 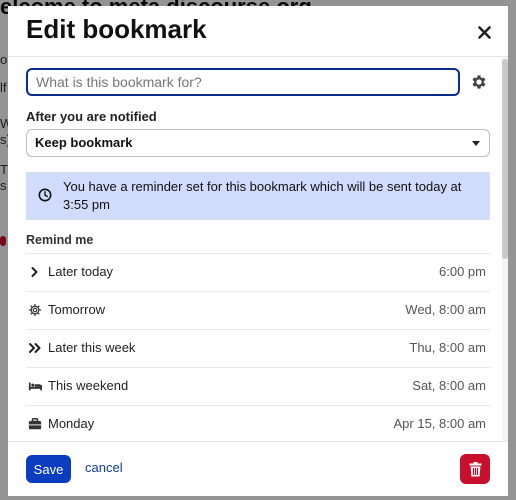 I want to click on angle-right-icon, so click(x=34, y=272).